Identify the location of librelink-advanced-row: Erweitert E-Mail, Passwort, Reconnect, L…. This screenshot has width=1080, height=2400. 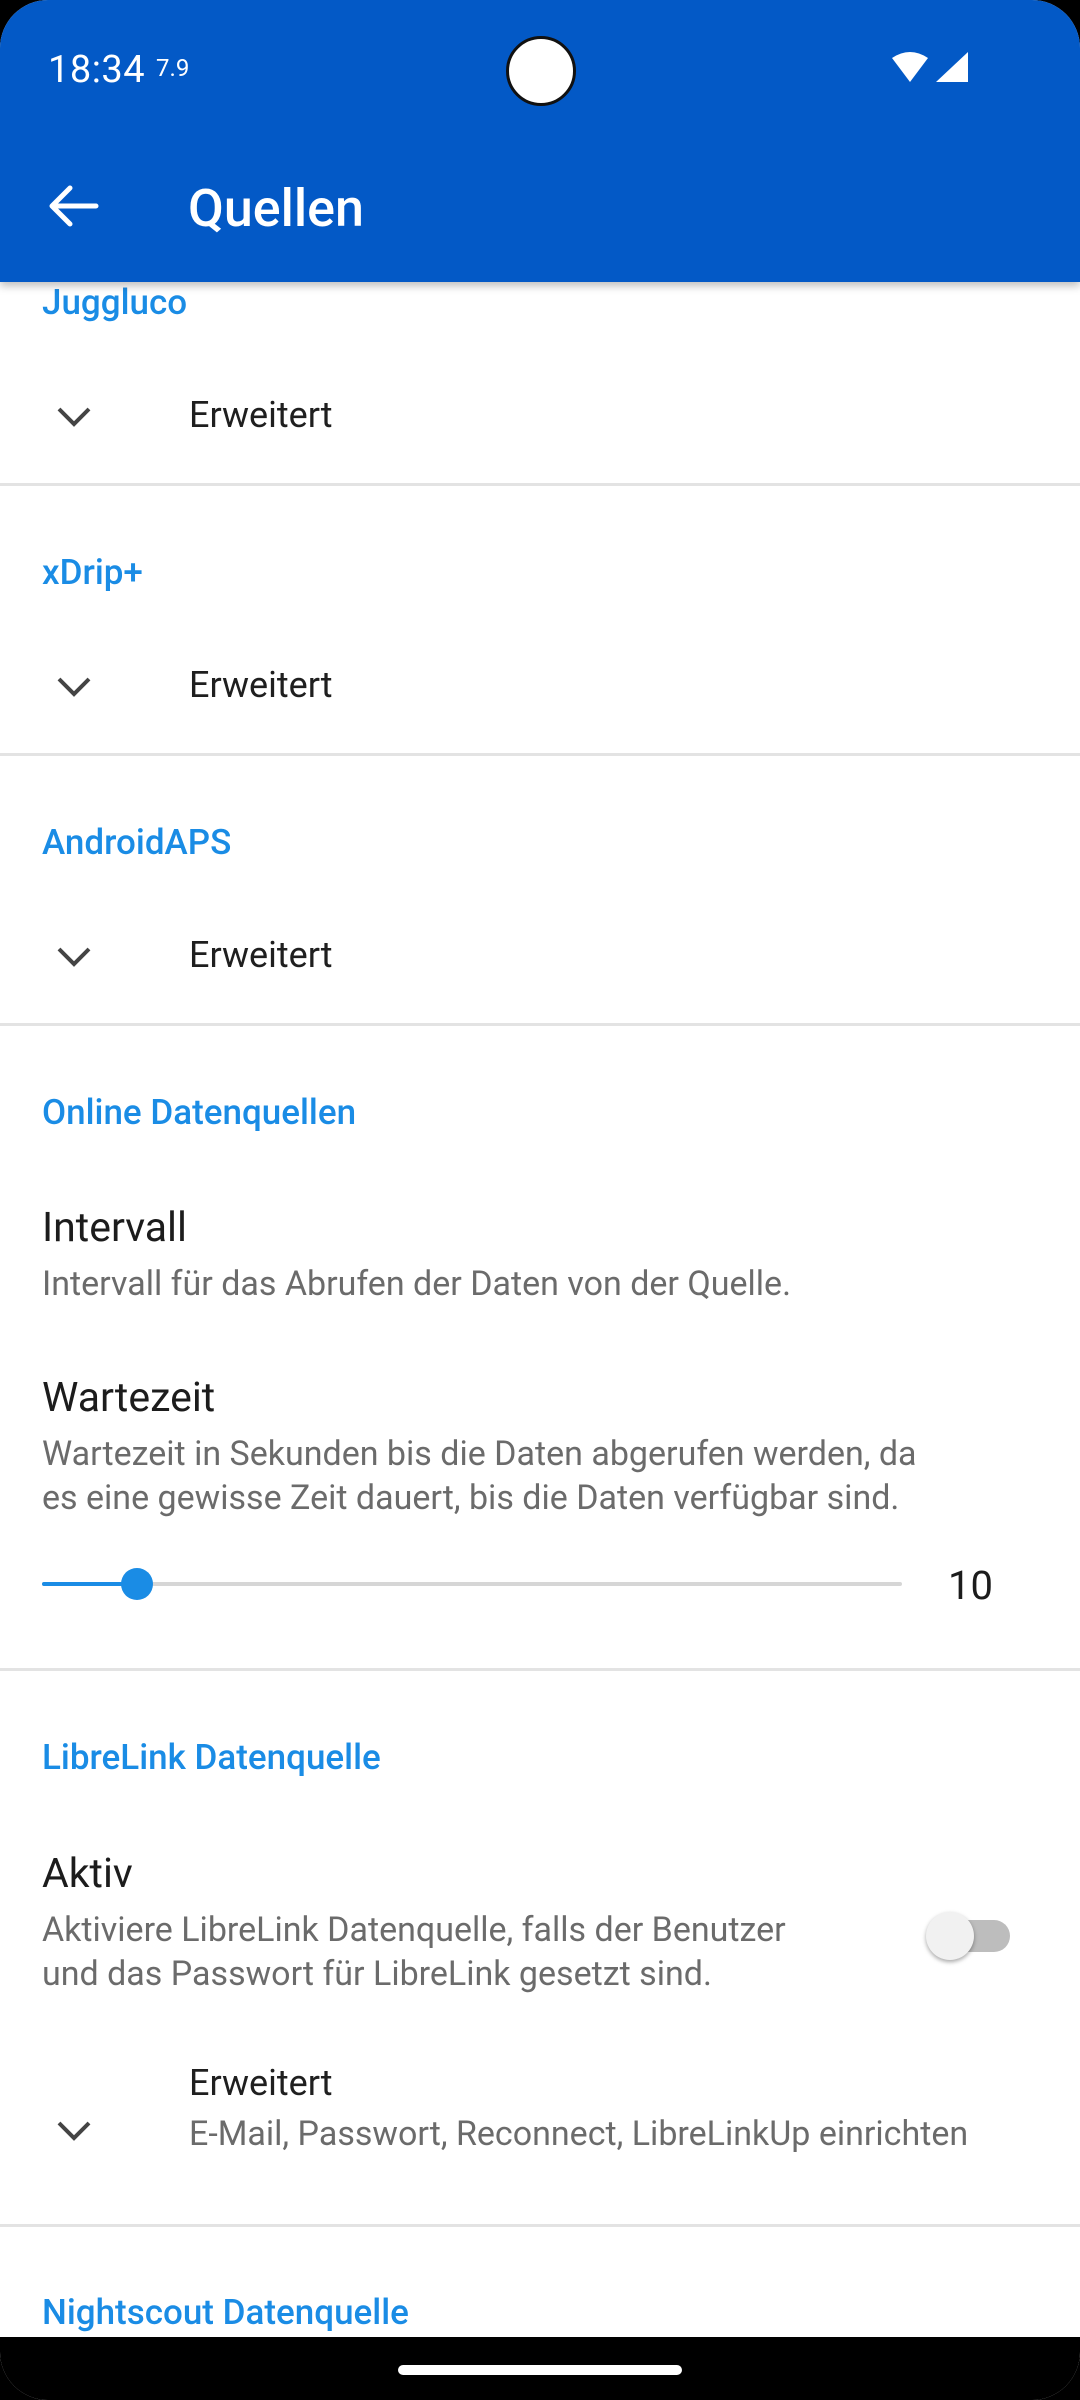
(540, 2122).